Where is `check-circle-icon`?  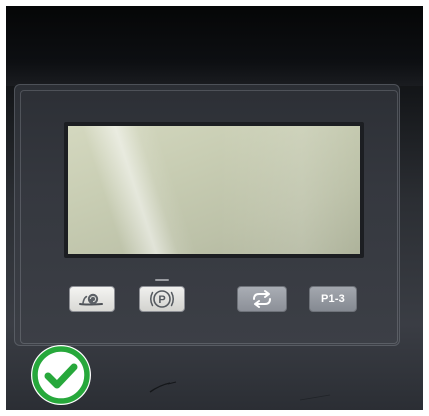 check-circle-icon is located at coordinates (61, 375).